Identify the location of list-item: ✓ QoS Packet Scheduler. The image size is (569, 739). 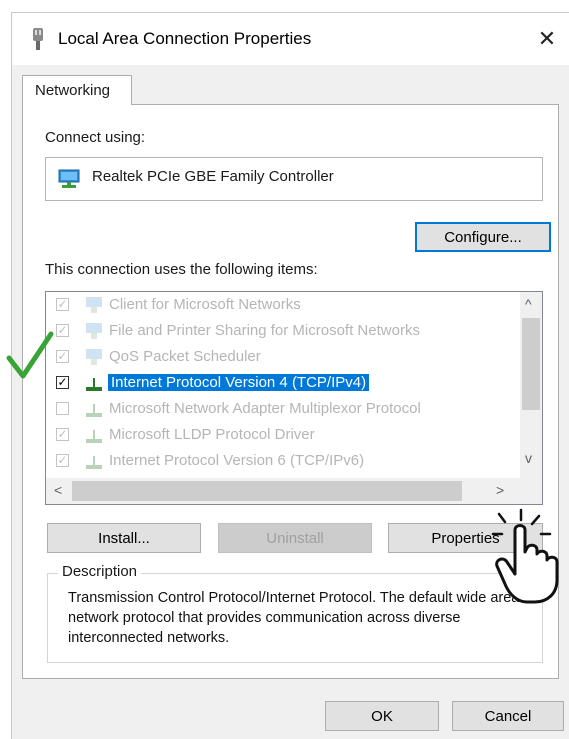
(281, 357).